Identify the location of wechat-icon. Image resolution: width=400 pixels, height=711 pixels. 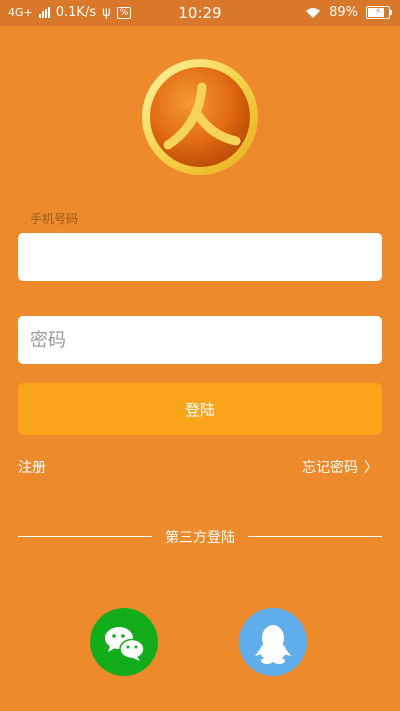
(125, 644).